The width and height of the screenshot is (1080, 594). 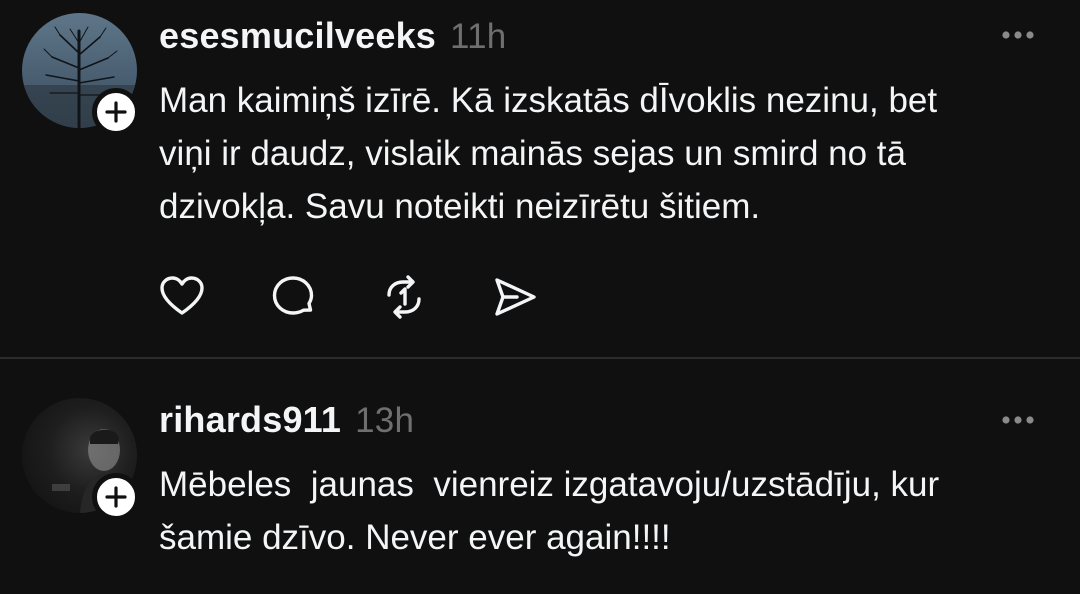 What do you see at coordinates (250, 419) in the screenshot?
I see `username: rihards911` at bounding box center [250, 419].